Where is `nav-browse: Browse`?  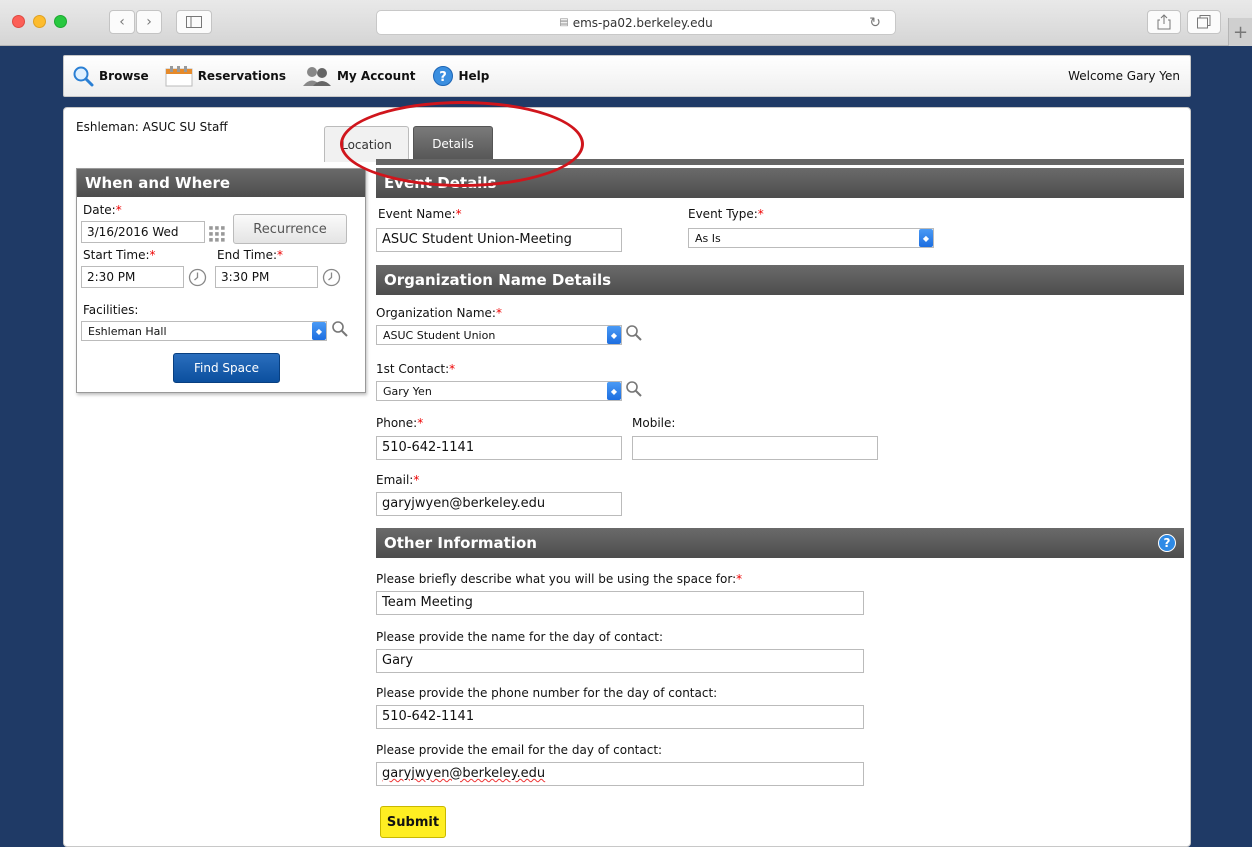
nav-browse: Browse is located at coordinates (110, 76).